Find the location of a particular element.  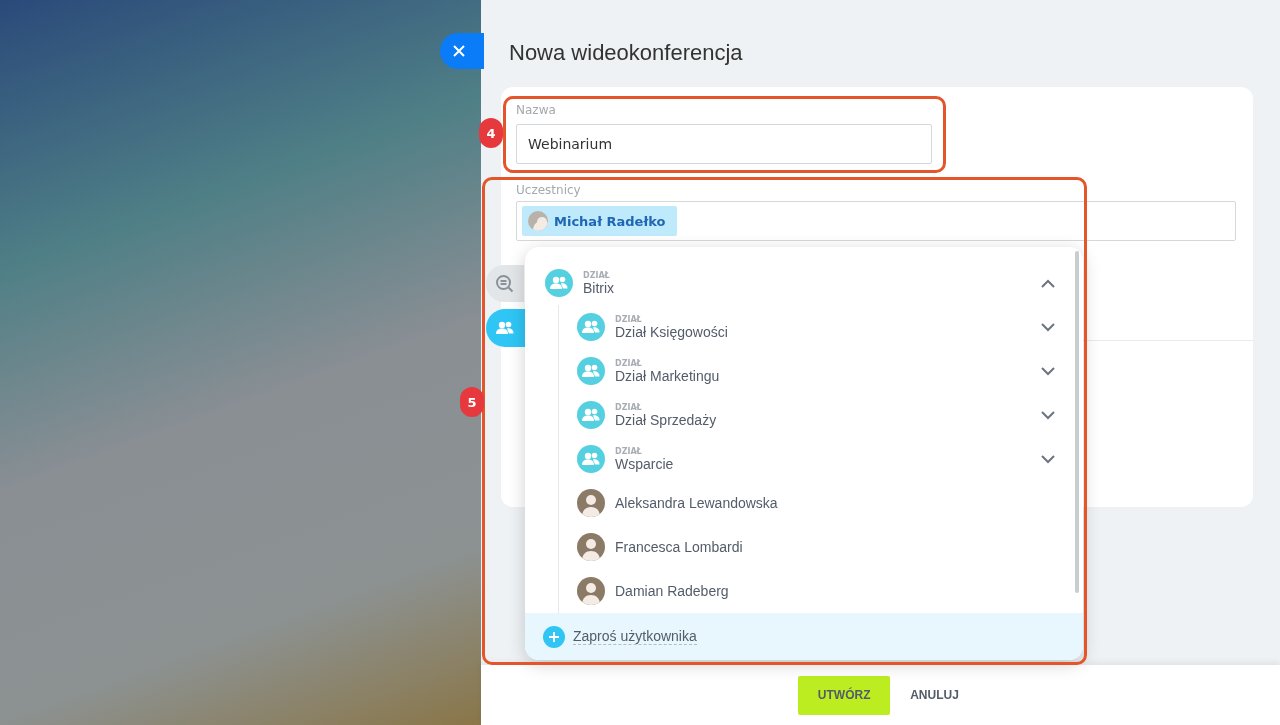

name-input-field: Webinarium is located at coordinates (724, 144).